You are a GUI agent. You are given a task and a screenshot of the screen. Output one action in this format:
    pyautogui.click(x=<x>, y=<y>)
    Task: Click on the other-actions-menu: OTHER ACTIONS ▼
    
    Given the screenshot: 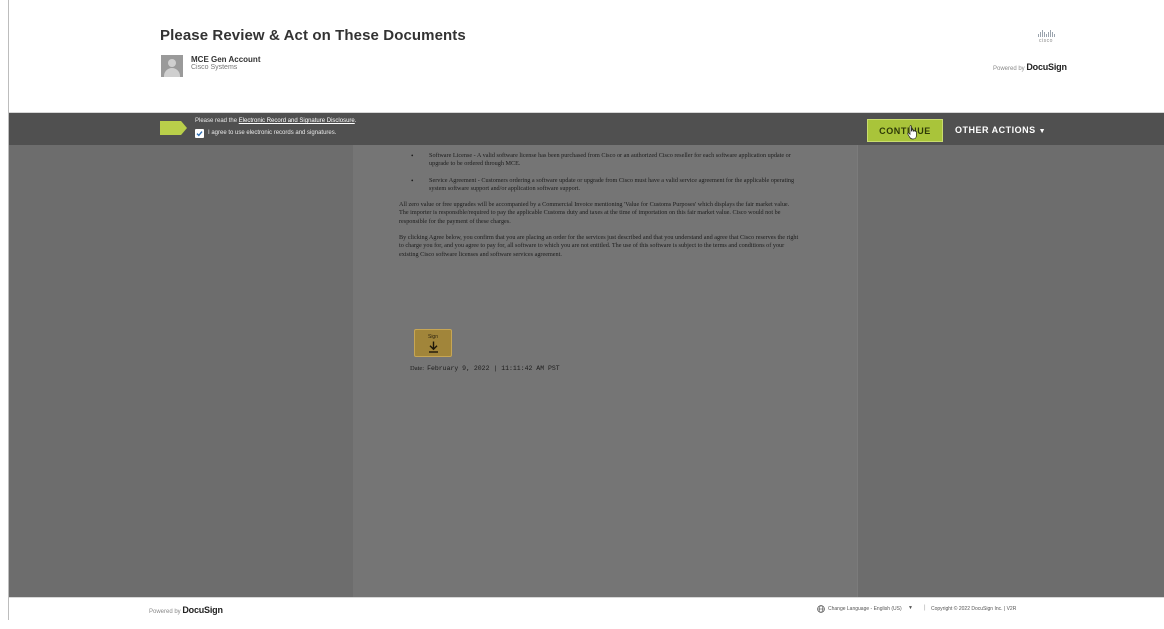 What is the action you would take?
    pyautogui.click(x=1000, y=130)
    